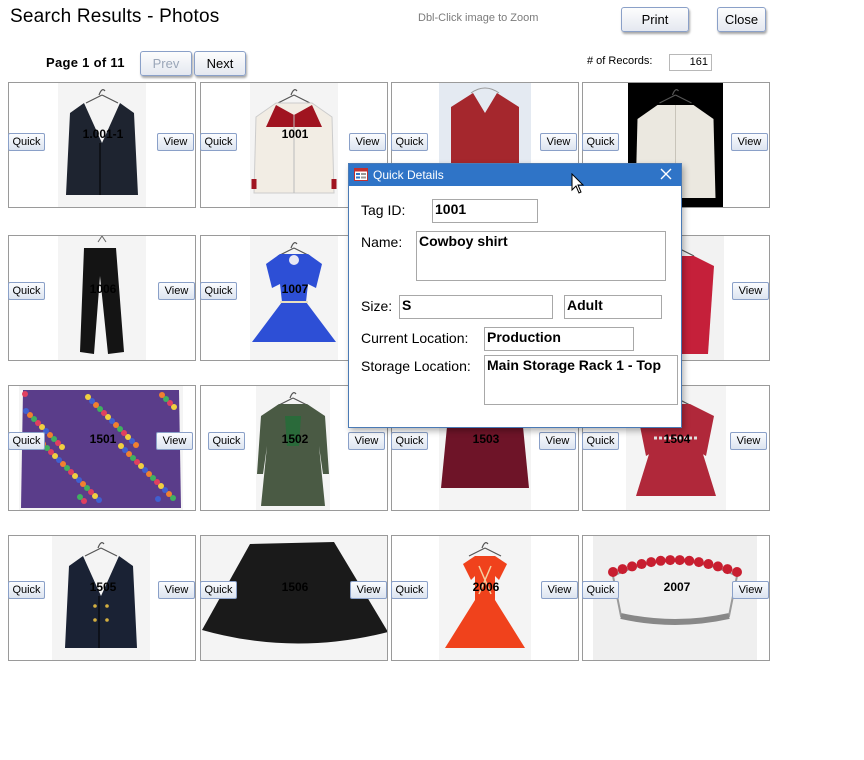 The width and height of the screenshot is (864, 760). Describe the element at coordinates (85, 62) in the screenshot. I see `page-indicator: Page 1 of 11` at that location.